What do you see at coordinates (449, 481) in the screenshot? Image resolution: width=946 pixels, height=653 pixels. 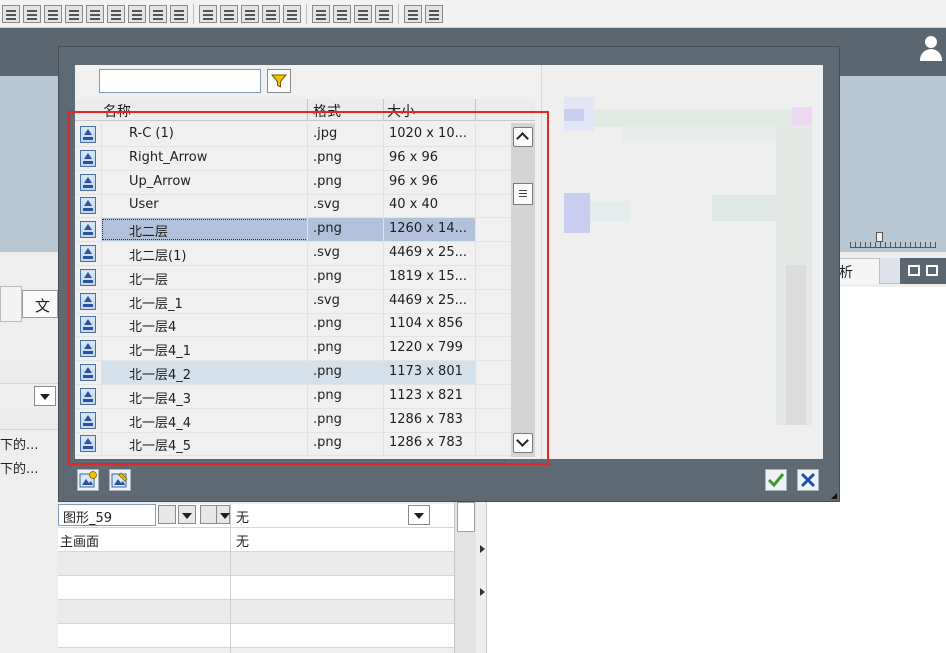 I see `dialog-footer` at bounding box center [449, 481].